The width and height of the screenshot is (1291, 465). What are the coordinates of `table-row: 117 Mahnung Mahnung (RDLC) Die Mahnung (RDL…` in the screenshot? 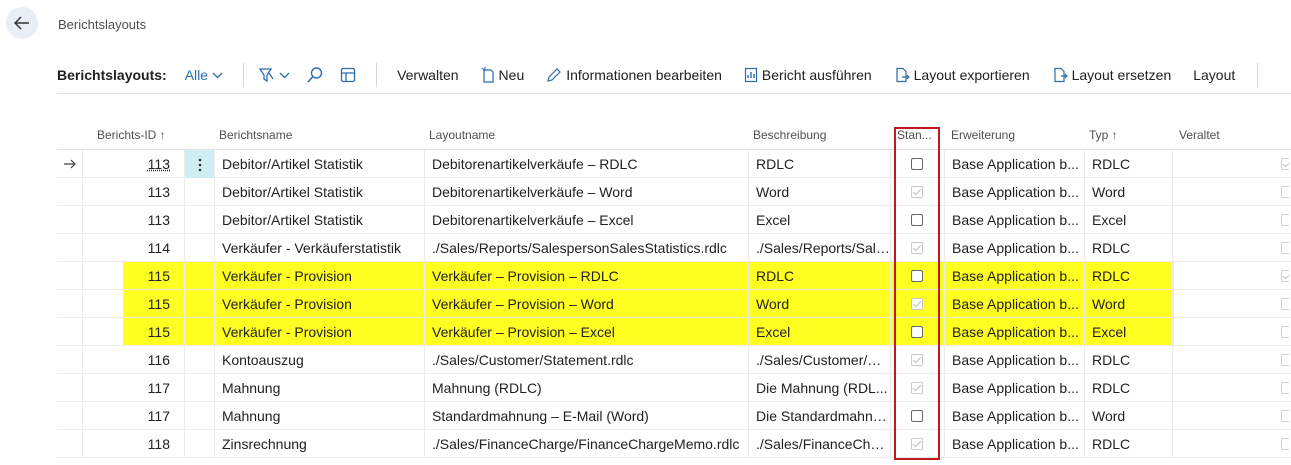 It's located at (674, 388).